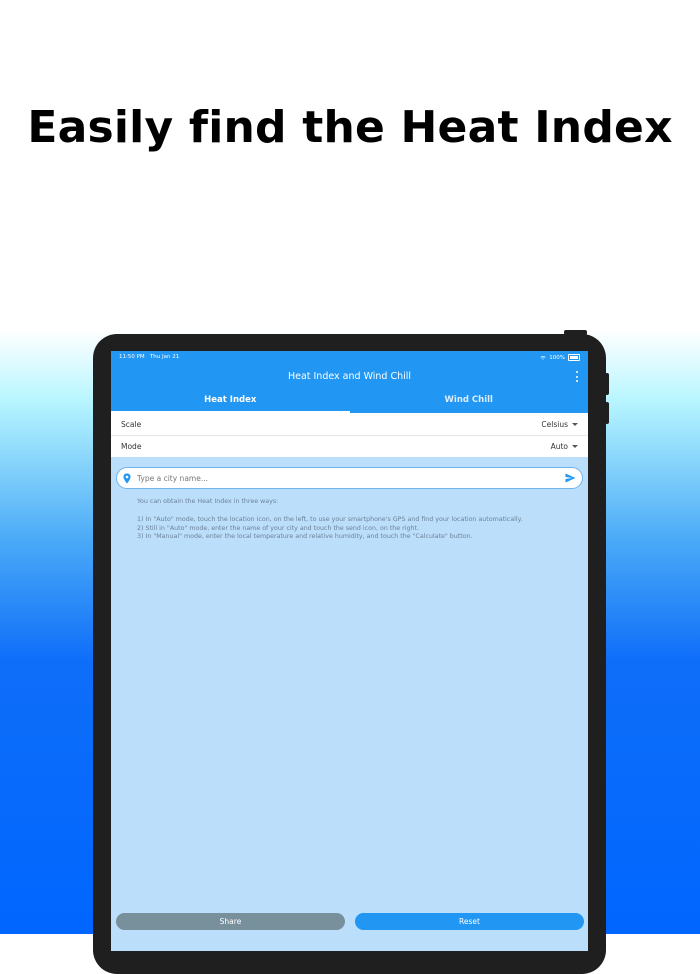  I want to click on mode-label: Mode, so click(131, 446).